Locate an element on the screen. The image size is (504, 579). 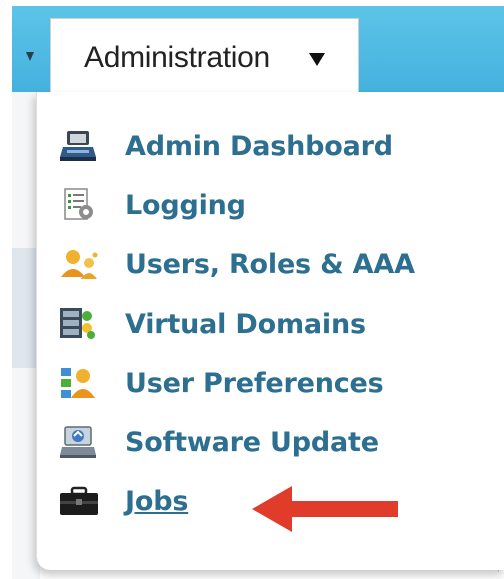
logging-icon is located at coordinates (81, 205).